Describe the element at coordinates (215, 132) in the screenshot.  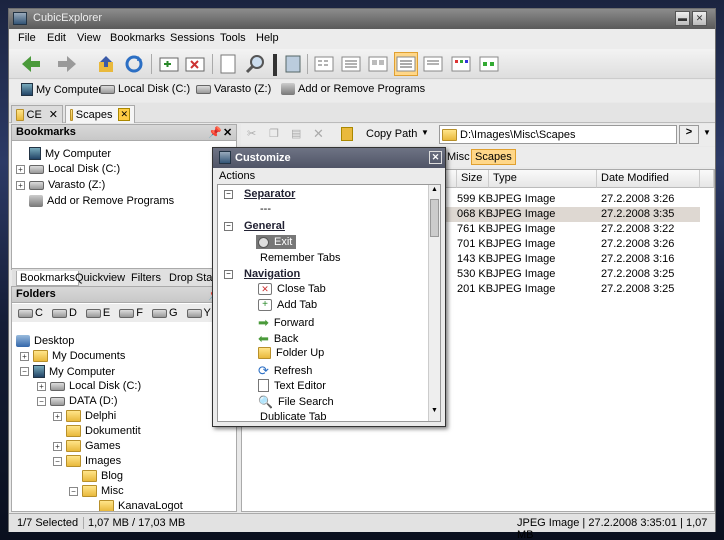
I see `pin-icon: 📌` at that location.